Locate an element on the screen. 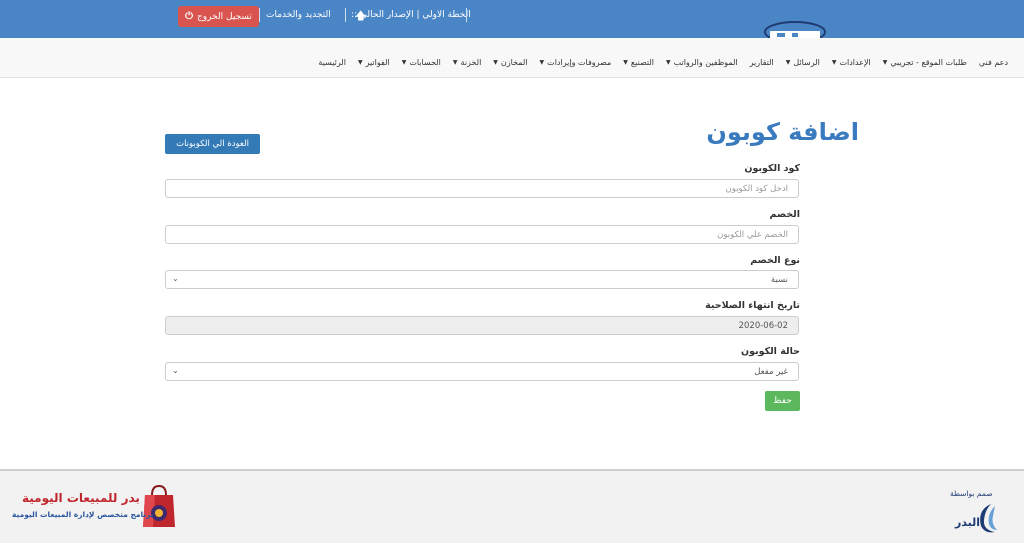 Image resolution: width=1024 pixels, height=553 pixels. nav-item-2: الحسابات ▼ is located at coordinates (421, 62).